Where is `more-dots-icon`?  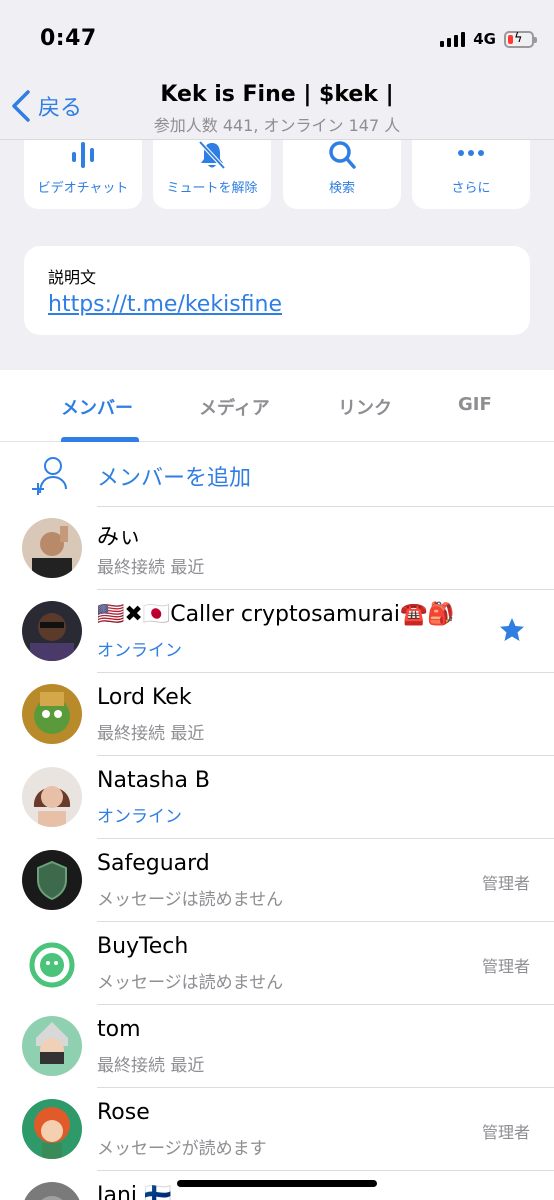 more-dots-icon is located at coordinates (471, 153).